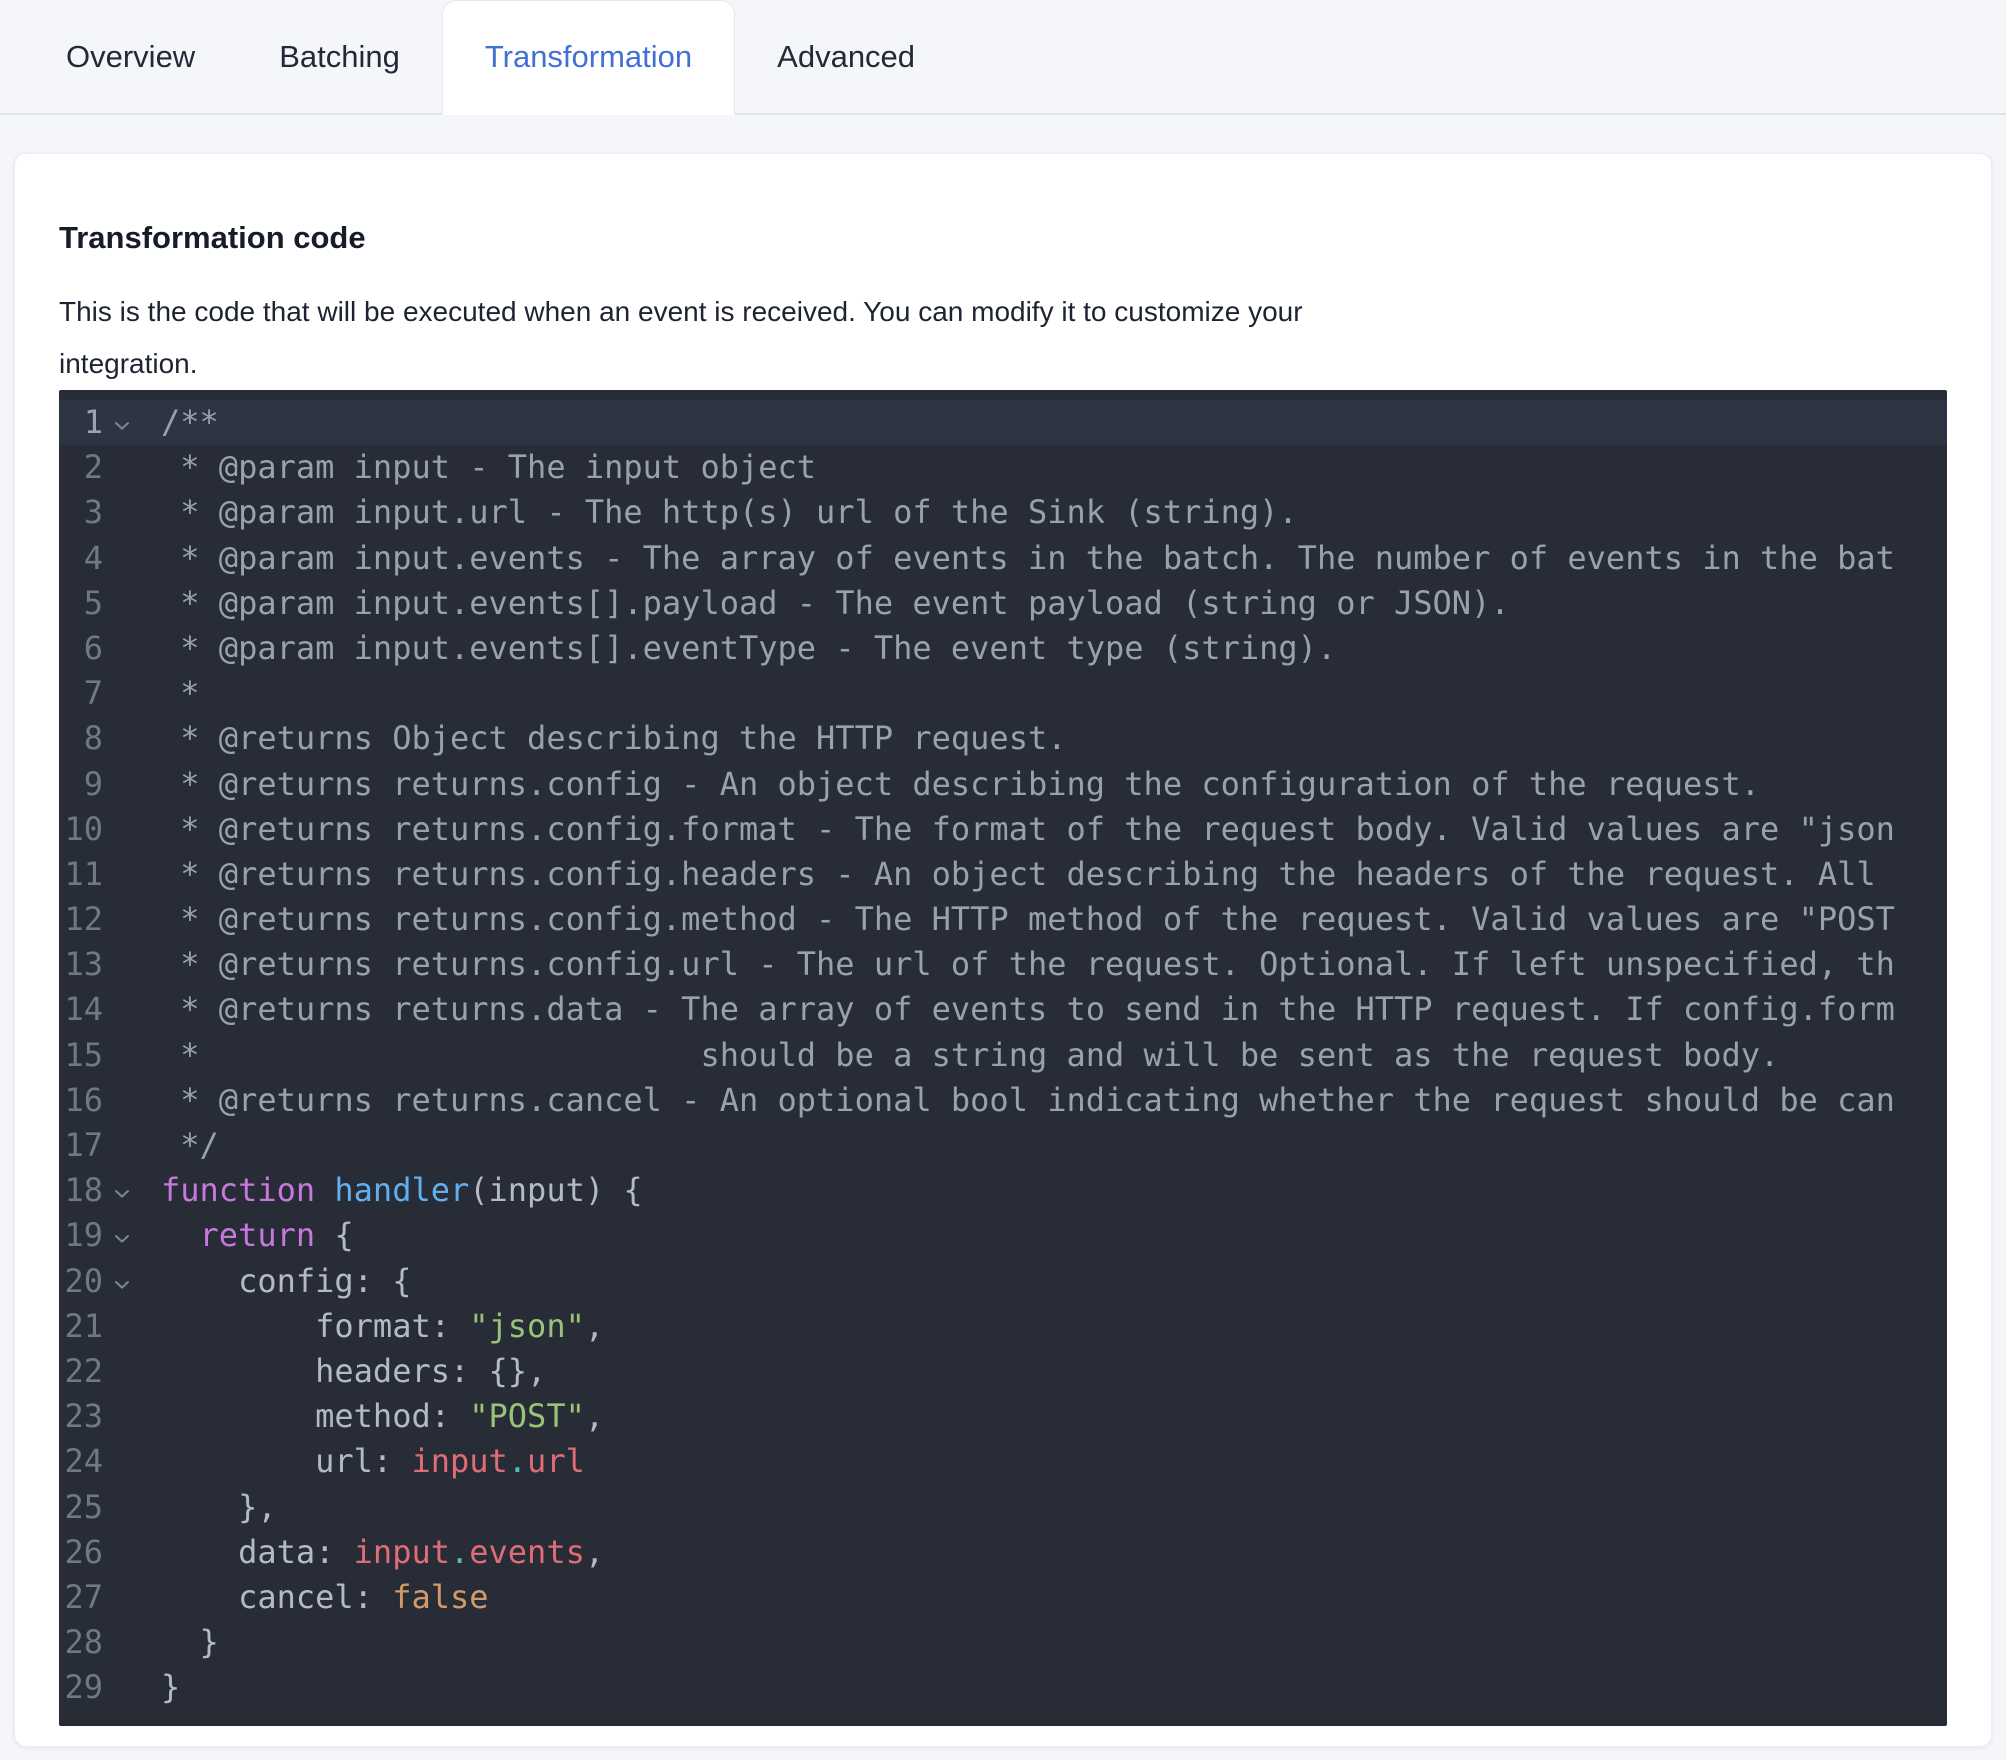  I want to click on line-number: 6, so click(93, 647).